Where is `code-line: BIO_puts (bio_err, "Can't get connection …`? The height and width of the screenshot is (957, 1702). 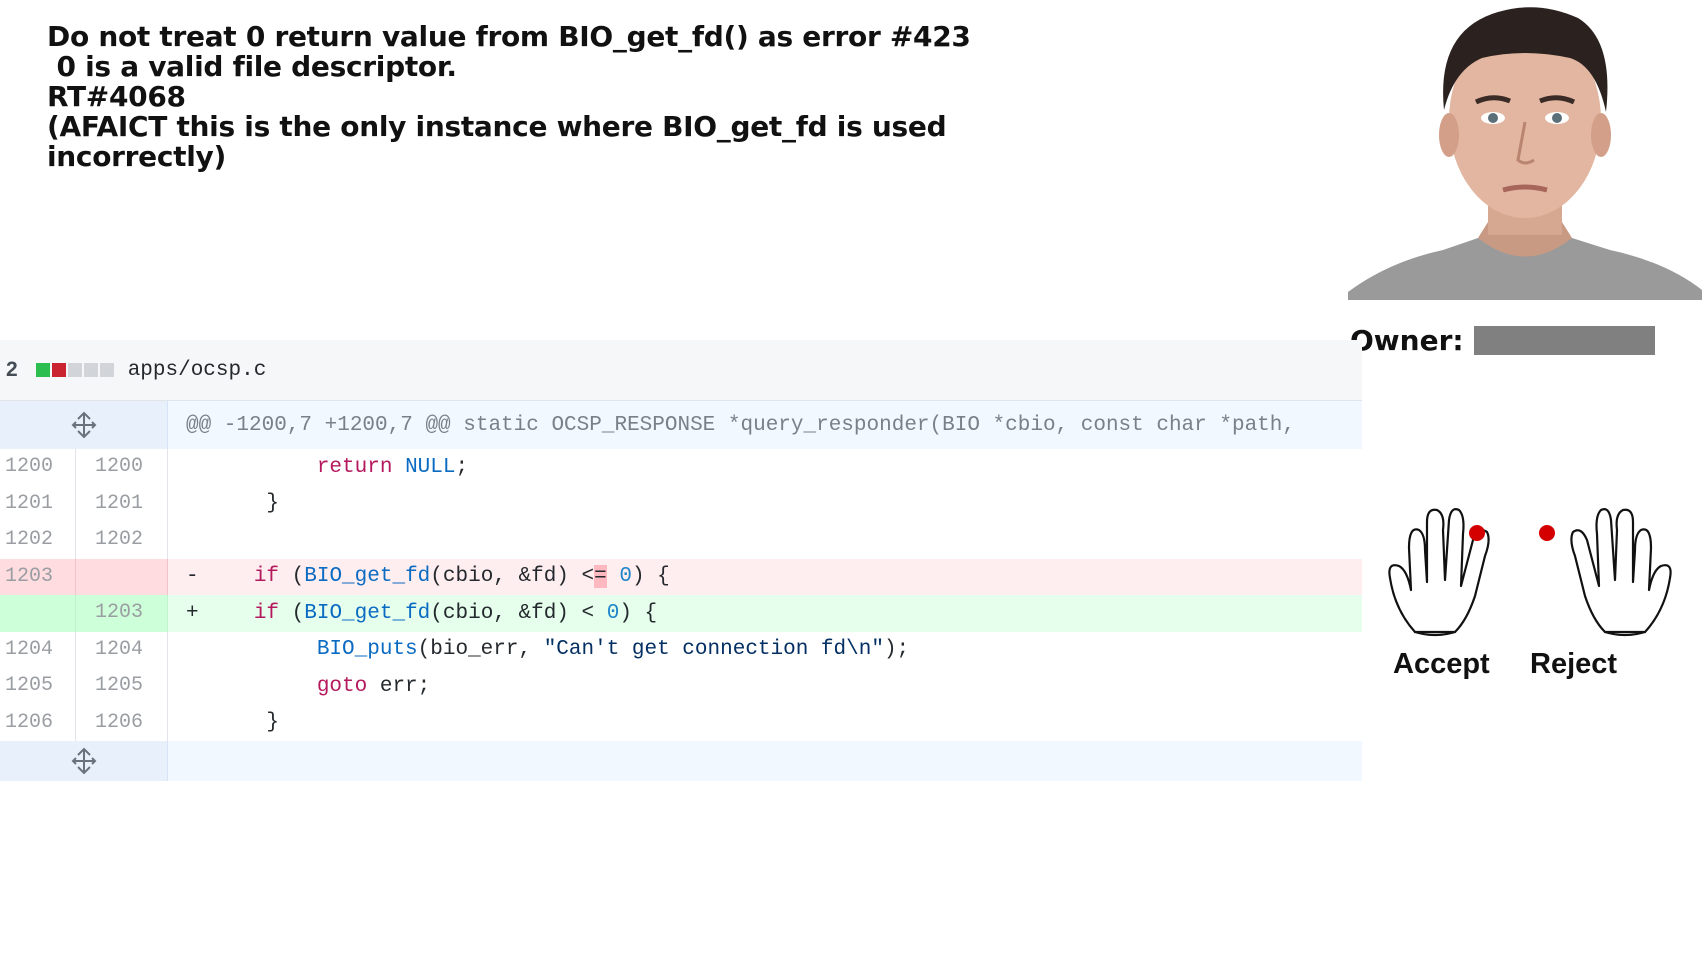
code-line: BIO_puts (bio_err, "Can't get connection … is located at coordinates (765, 650).